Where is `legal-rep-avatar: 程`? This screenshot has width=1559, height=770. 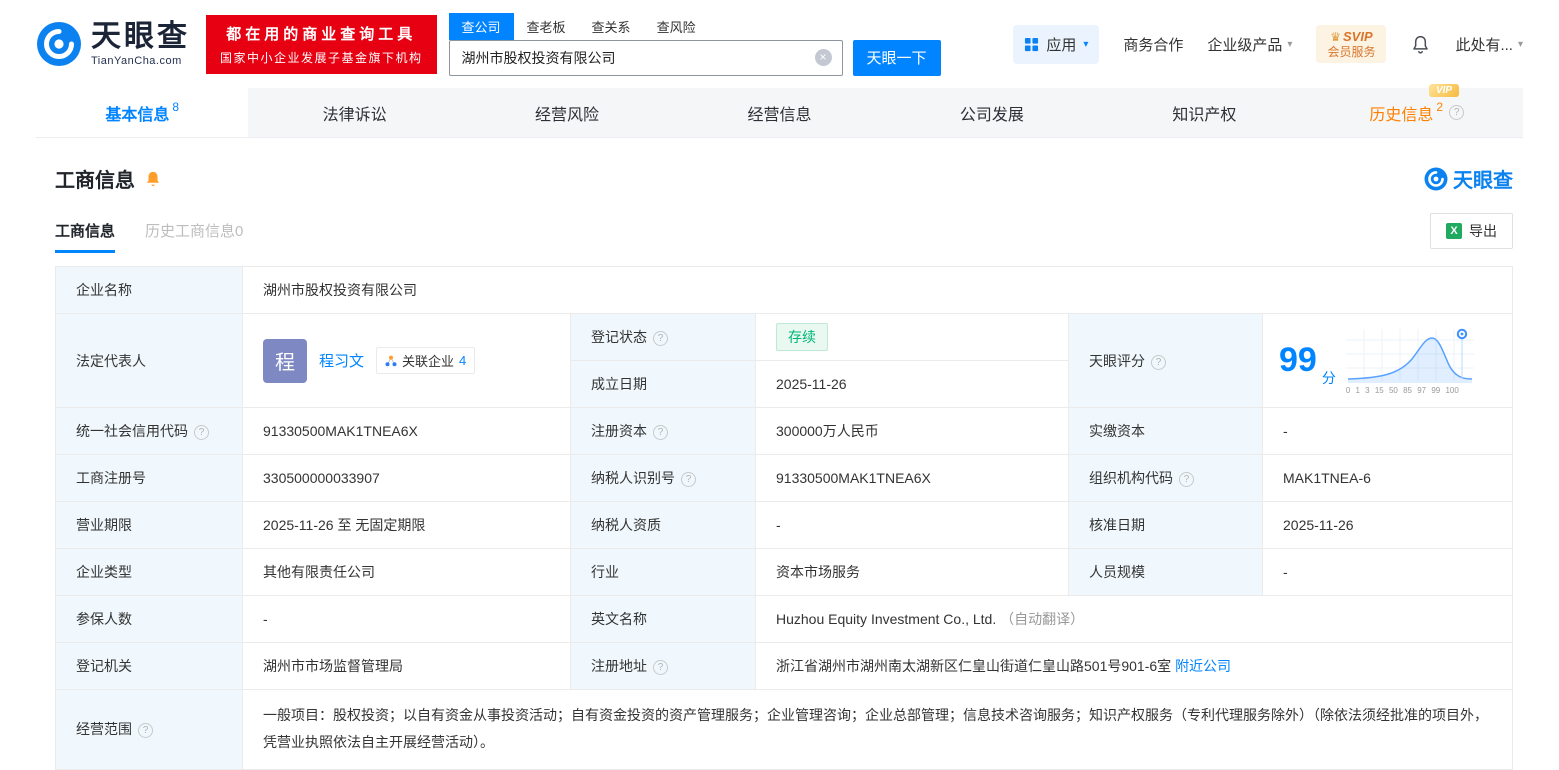 legal-rep-avatar: 程 is located at coordinates (285, 360).